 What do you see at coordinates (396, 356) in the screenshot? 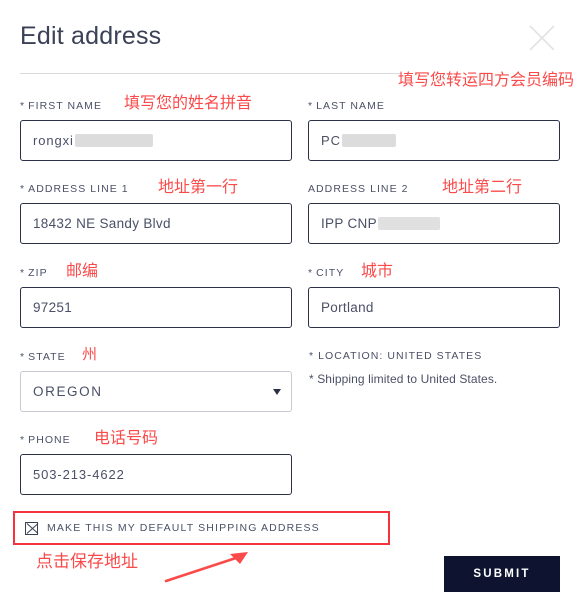
I see `location-label: * LOCATION: UNITED STATES` at bounding box center [396, 356].